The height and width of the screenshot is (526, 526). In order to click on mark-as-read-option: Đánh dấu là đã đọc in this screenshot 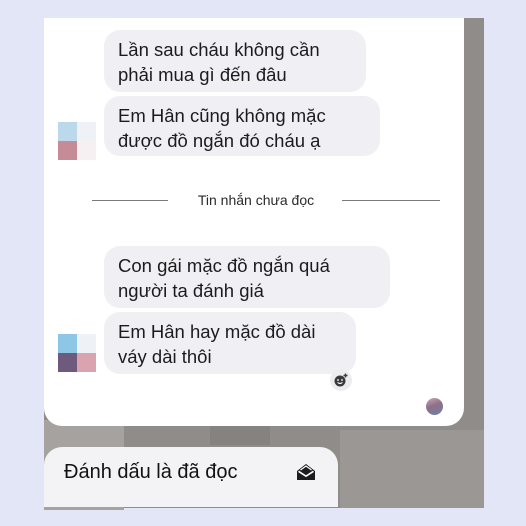, I will do `click(191, 477)`.